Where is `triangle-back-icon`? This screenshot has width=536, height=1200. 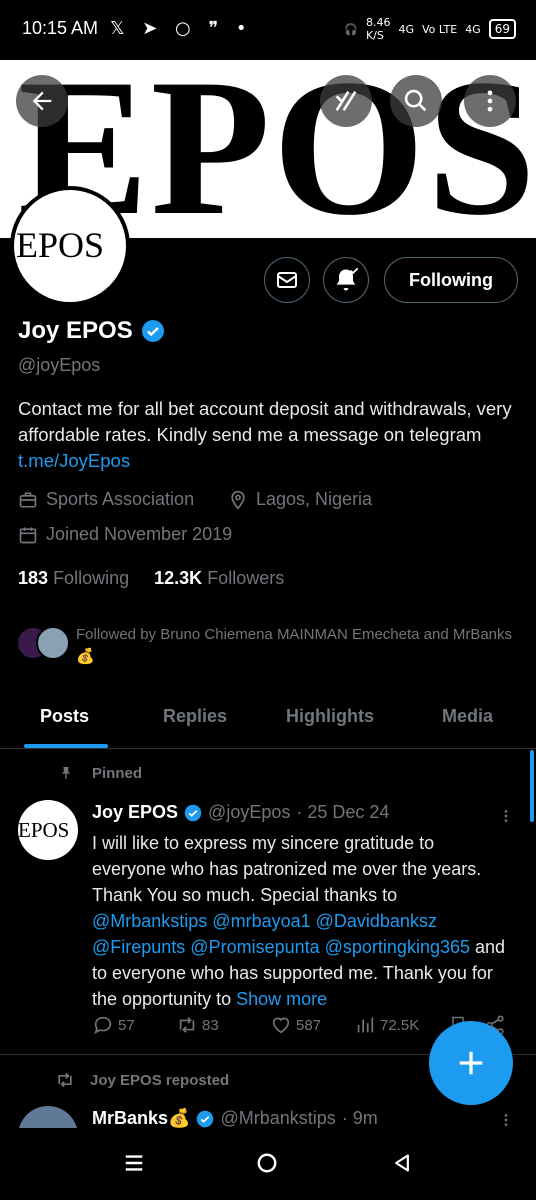 triangle-back-icon is located at coordinates (402, 1163).